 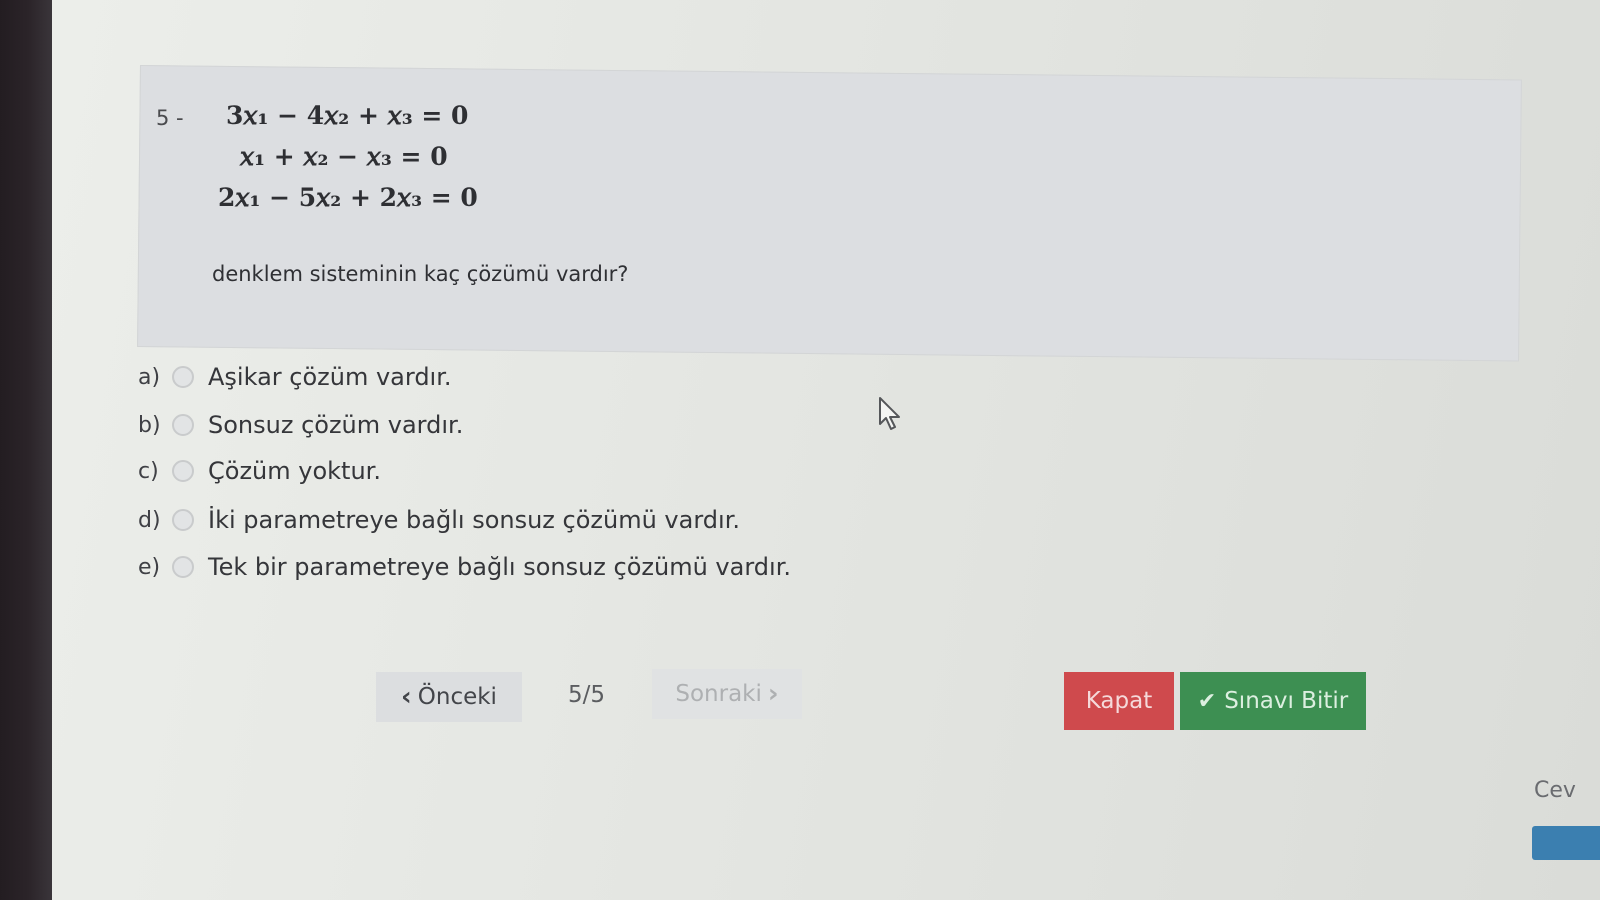 What do you see at coordinates (149, 567) in the screenshot?
I see `option-letter: e)` at bounding box center [149, 567].